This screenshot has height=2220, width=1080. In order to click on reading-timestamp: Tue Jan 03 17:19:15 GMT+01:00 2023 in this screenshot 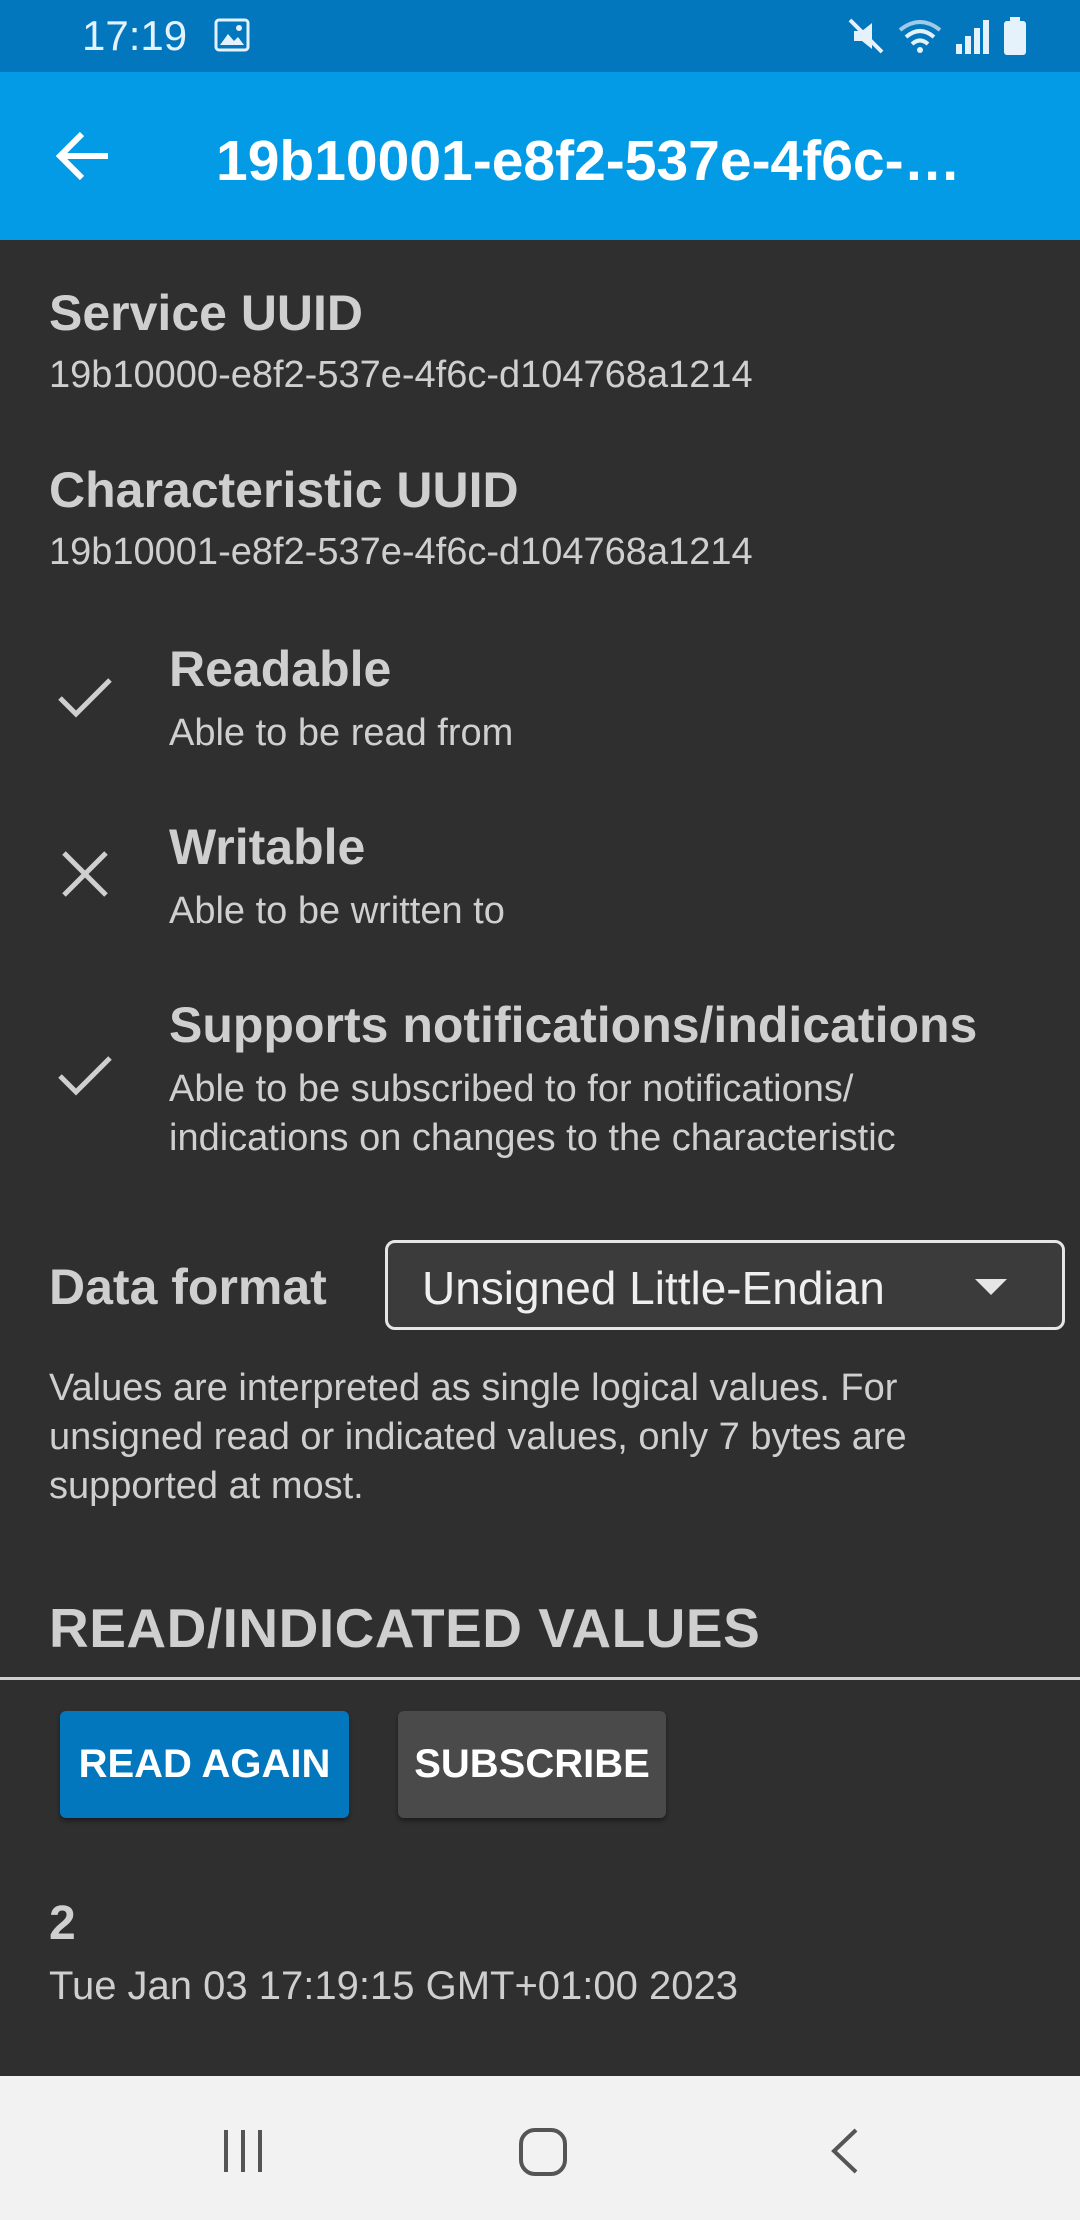, I will do `click(394, 1986)`.